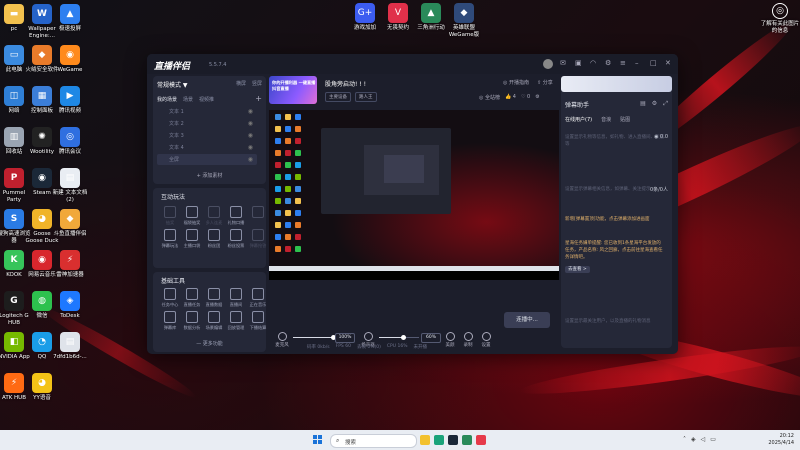 The height and width of the screenshot is (450, 800). What do you see at coordinates (439, 440) in the screenshot?
I see `taskbar-app-edge` at bounding box center [439, 440].